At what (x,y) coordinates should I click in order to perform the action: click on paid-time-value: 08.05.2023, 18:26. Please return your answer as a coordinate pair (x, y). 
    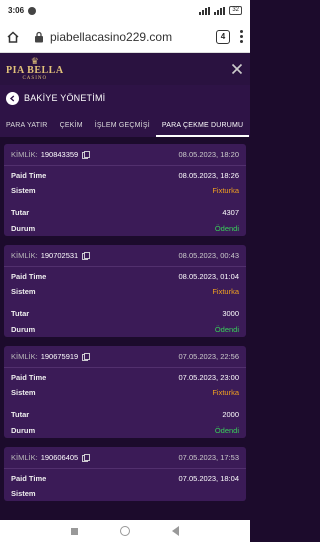
    Looking at the image, I should click on (208, 175).